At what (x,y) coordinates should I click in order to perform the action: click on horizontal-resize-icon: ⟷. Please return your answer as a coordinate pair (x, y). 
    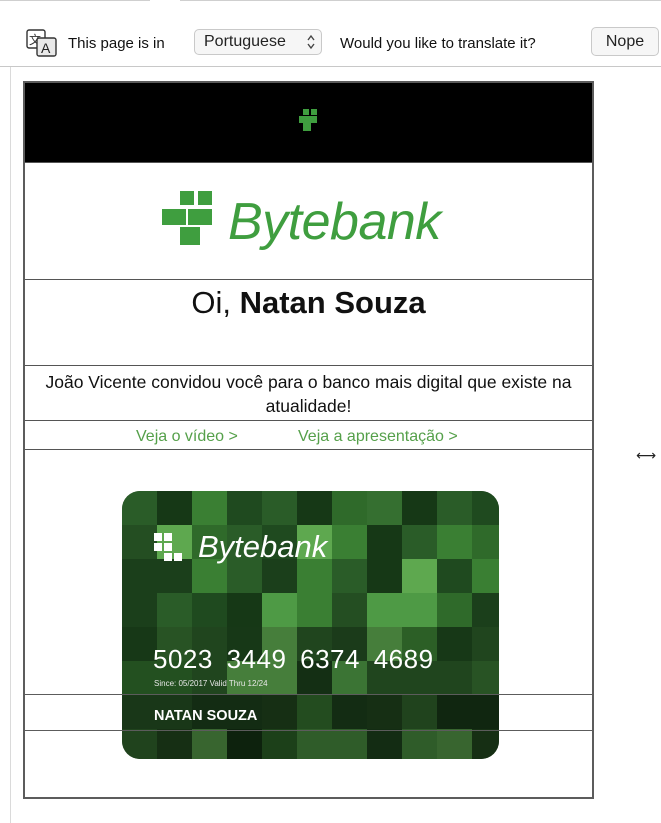
    Looking at the image, I should click on (646, 455).